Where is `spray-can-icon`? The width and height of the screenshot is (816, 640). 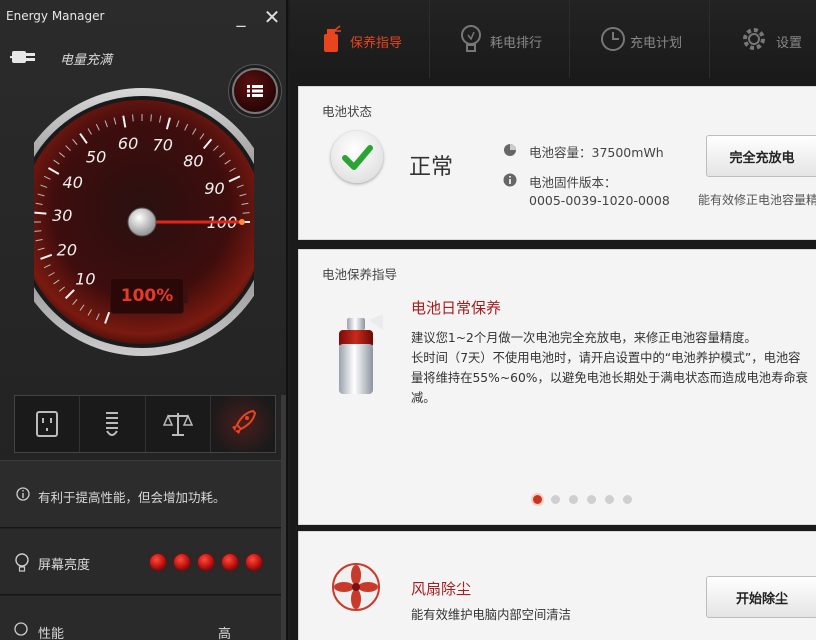 spray-can-icon is located at coordinates (361, 354).